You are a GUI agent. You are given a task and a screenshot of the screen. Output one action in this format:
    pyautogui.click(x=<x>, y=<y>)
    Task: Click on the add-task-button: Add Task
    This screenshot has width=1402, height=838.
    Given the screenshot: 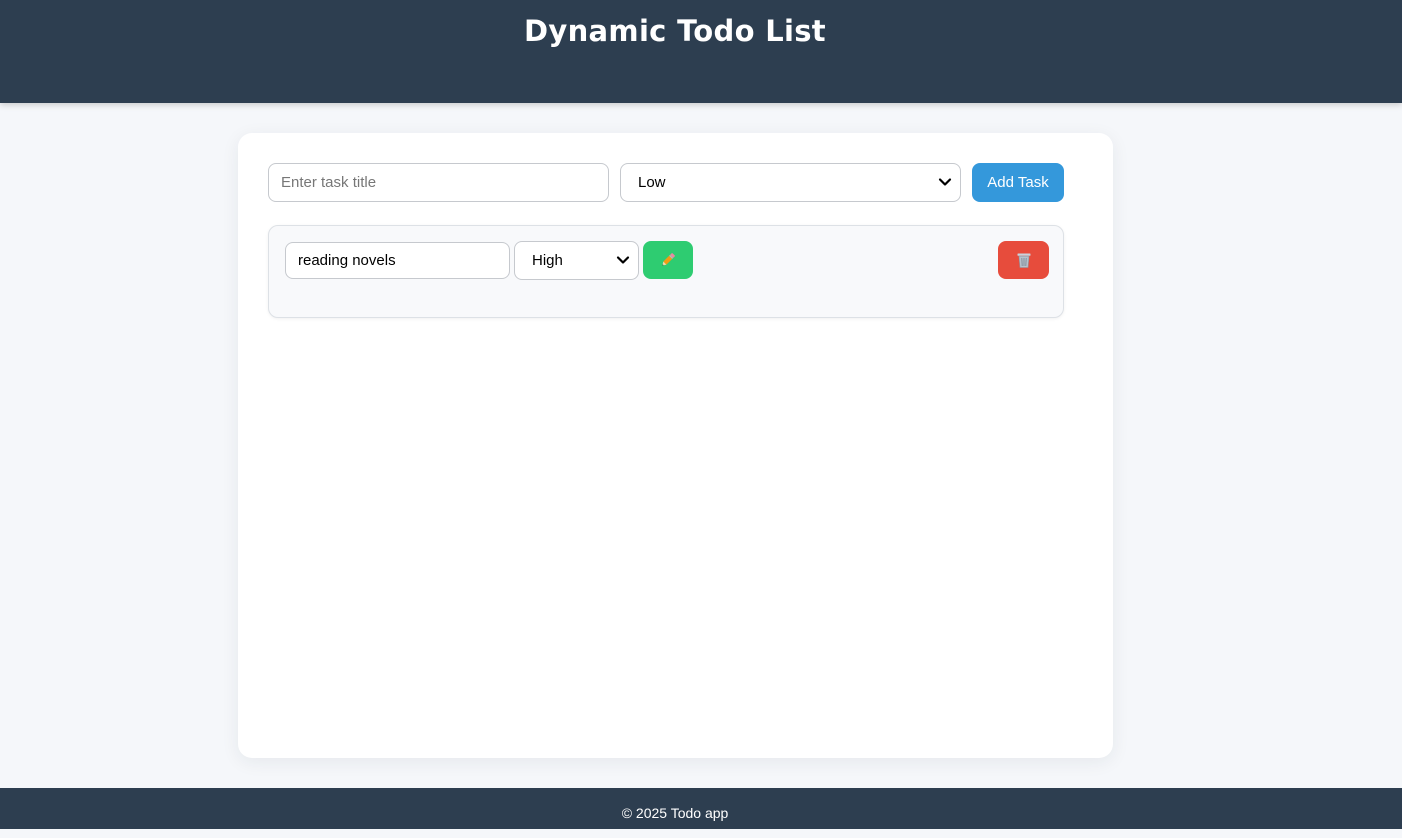 What is the action you would take?
    pyautogui.click(x=1018, y=182)
    